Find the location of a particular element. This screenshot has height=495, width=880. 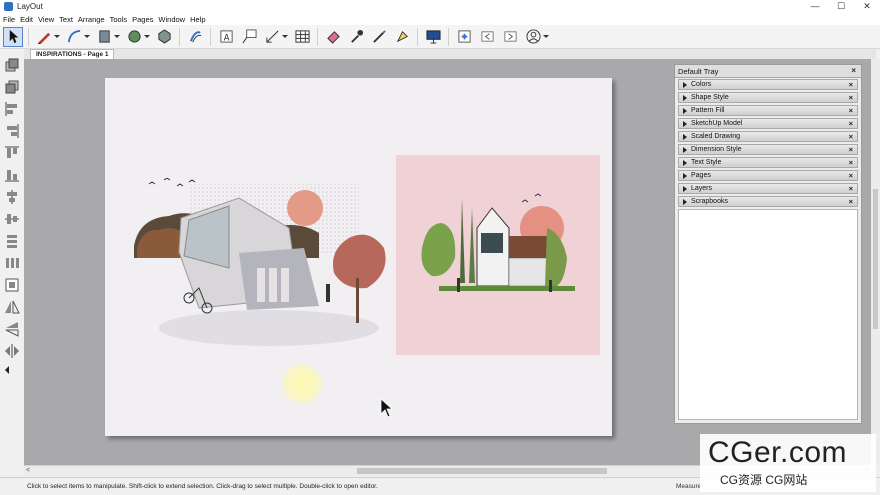

text-tool-button: A is located at coordinates (226, 37).